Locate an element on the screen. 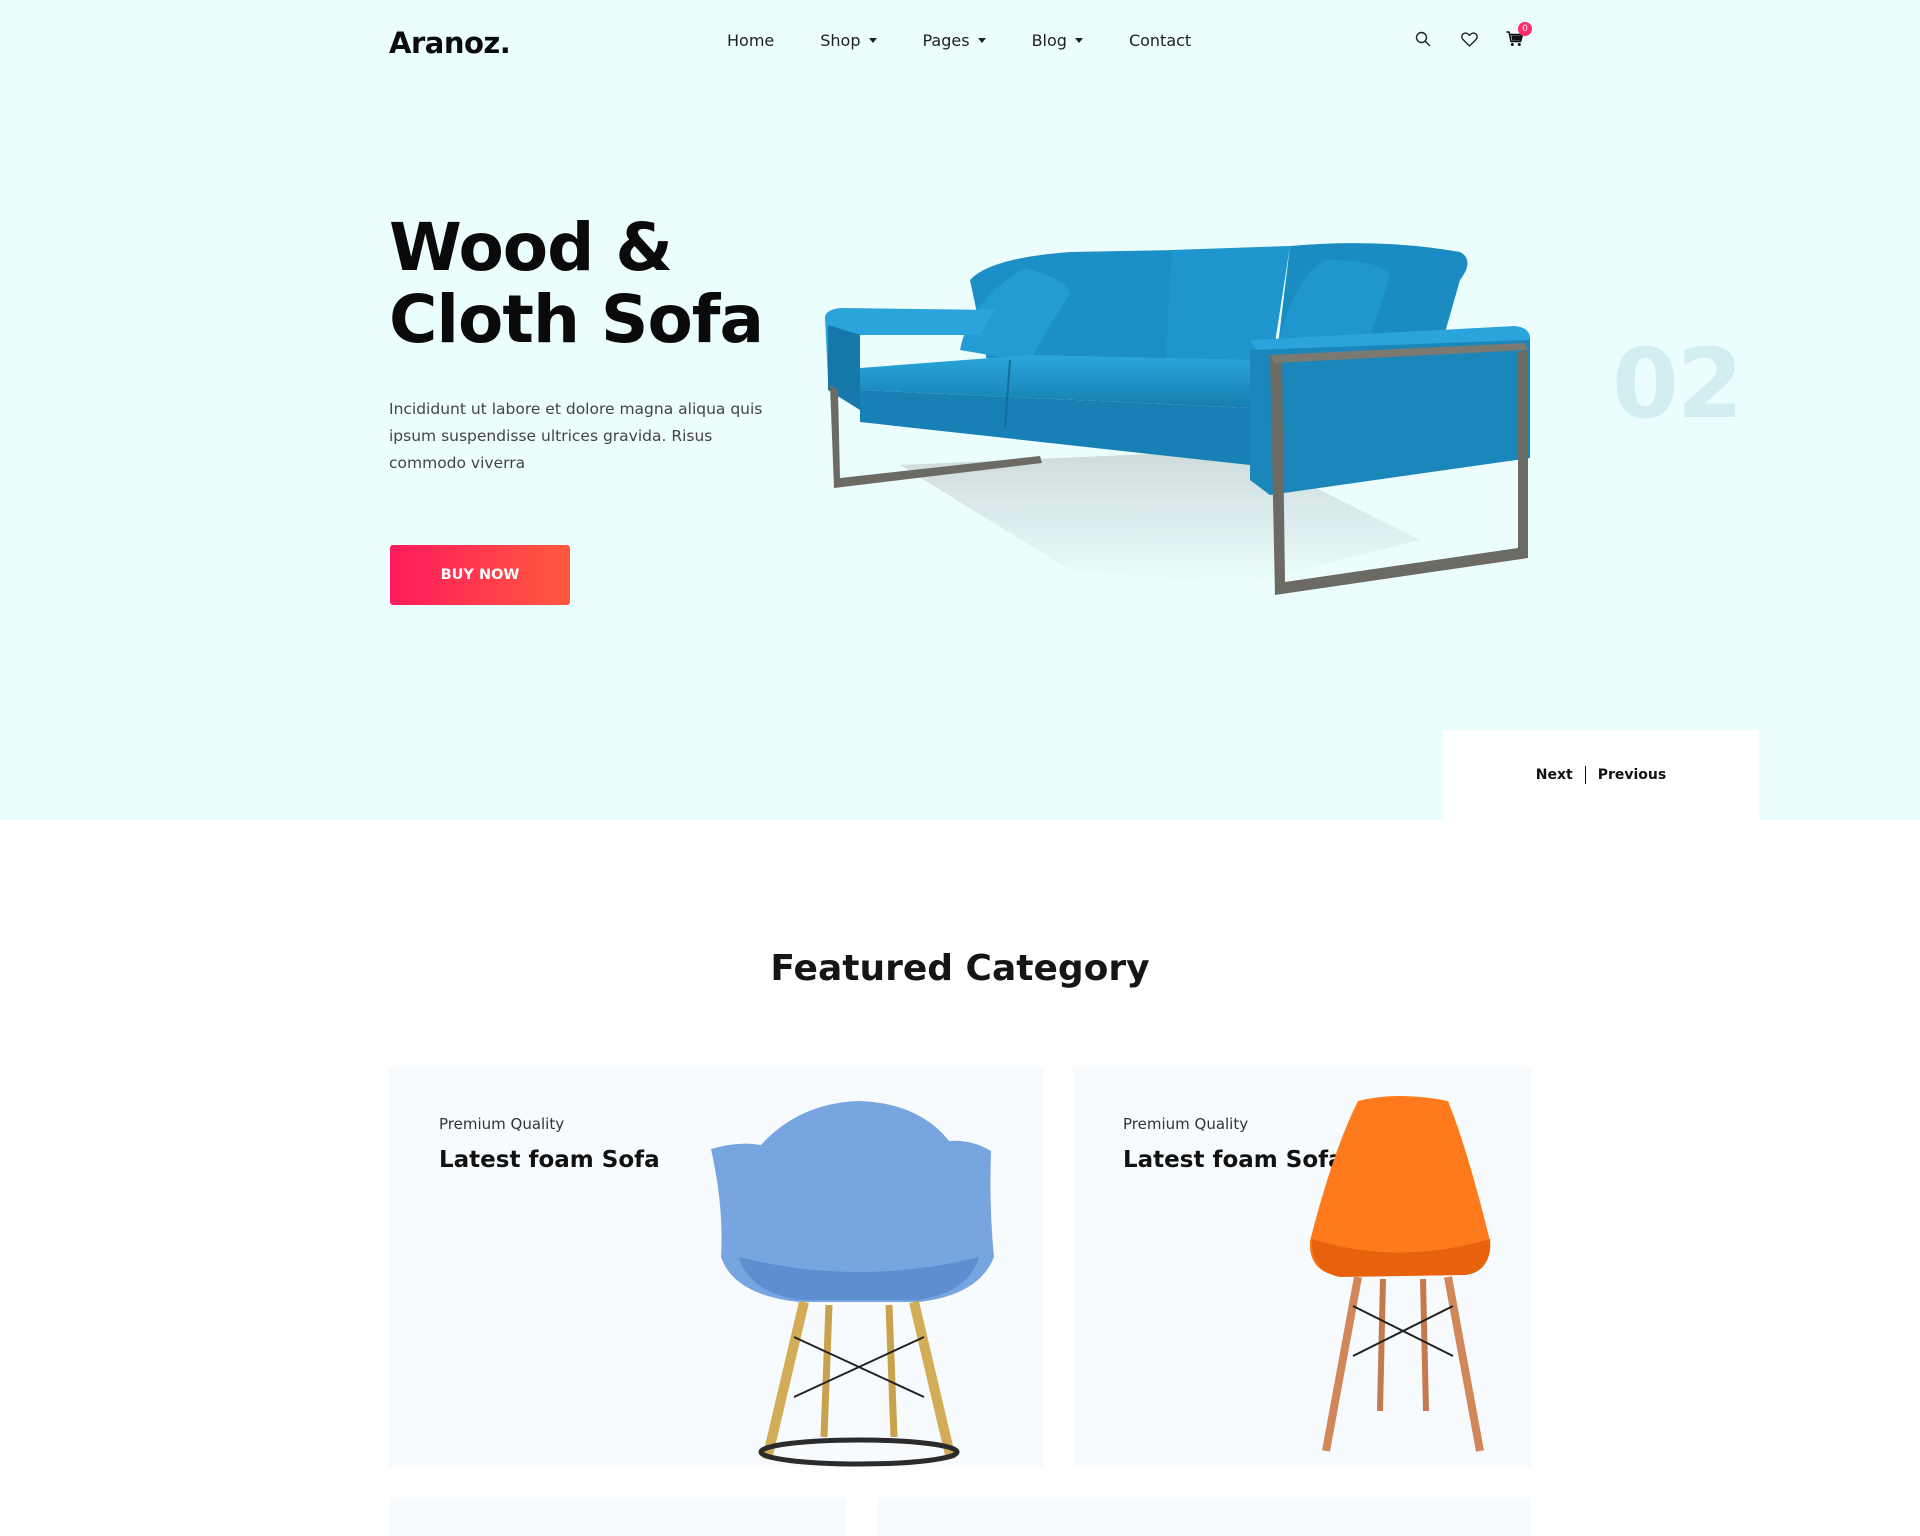 The image size is (1920, 1536). hero-title: Wood & Cloth Sofa is located at coordinates (576, 283).